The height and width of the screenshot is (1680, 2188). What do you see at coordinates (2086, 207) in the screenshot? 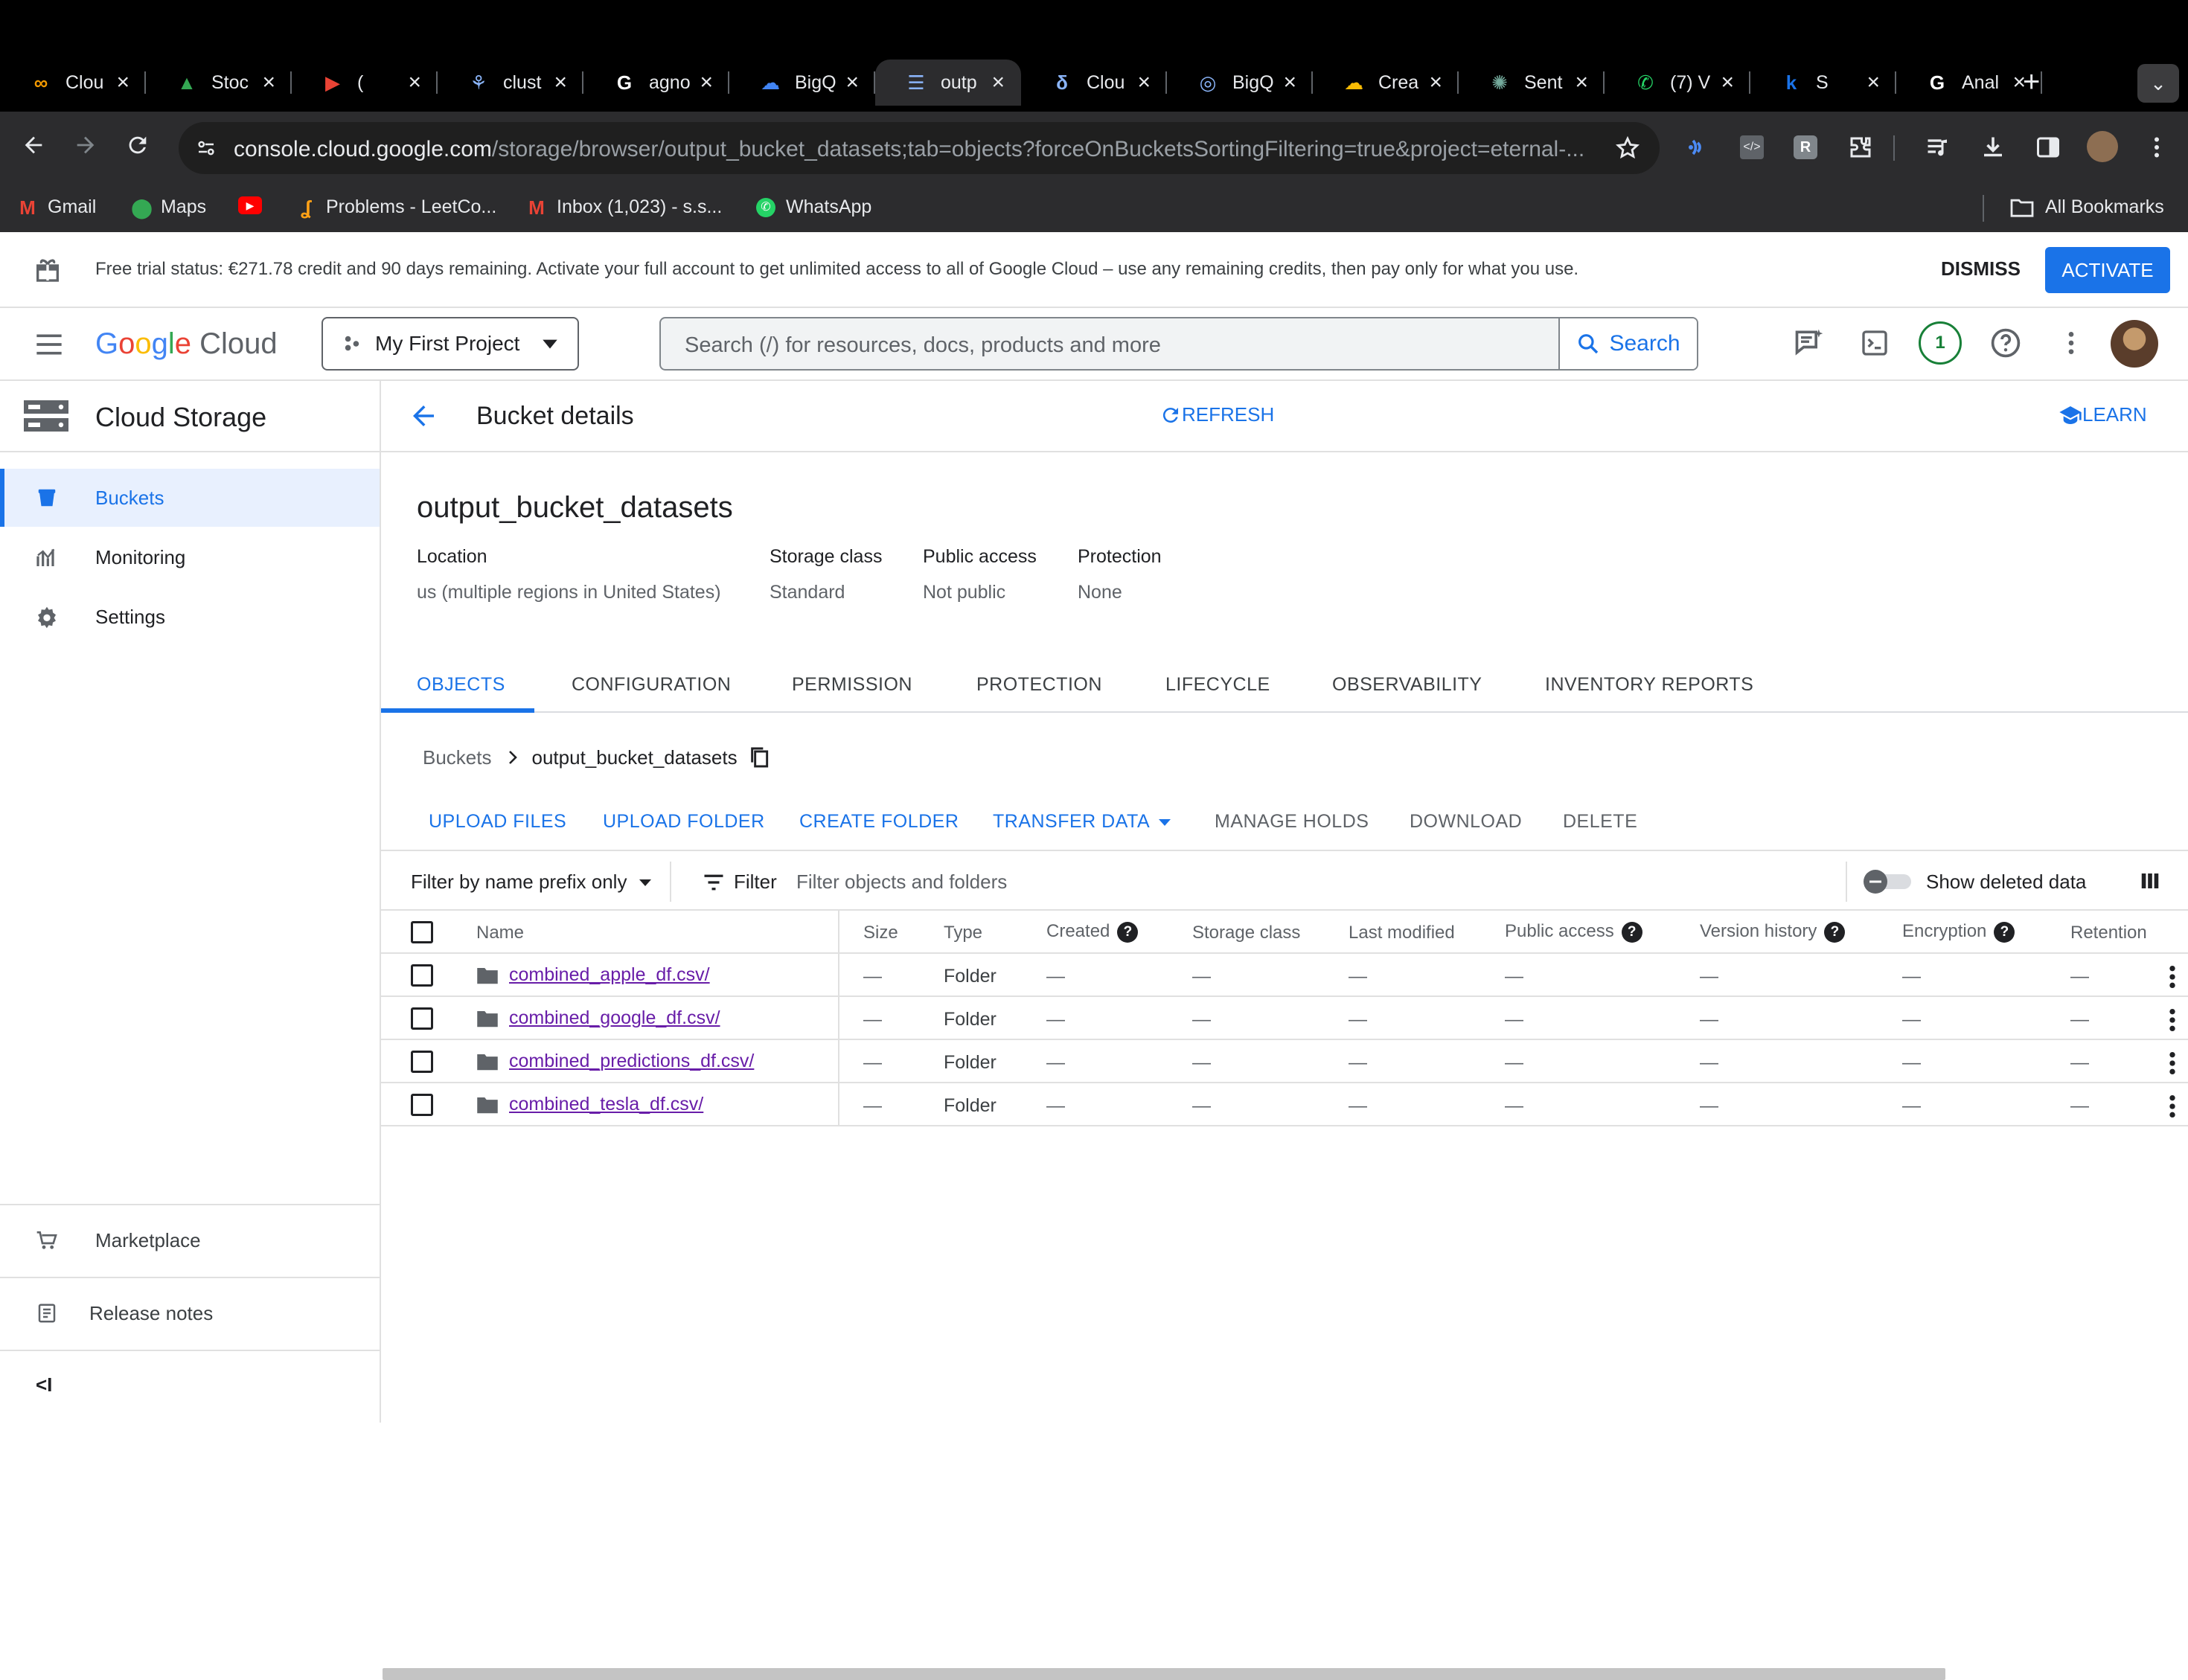
I see `all-bookmarks: All Bookmarks` at bounding box center [2086, 207].